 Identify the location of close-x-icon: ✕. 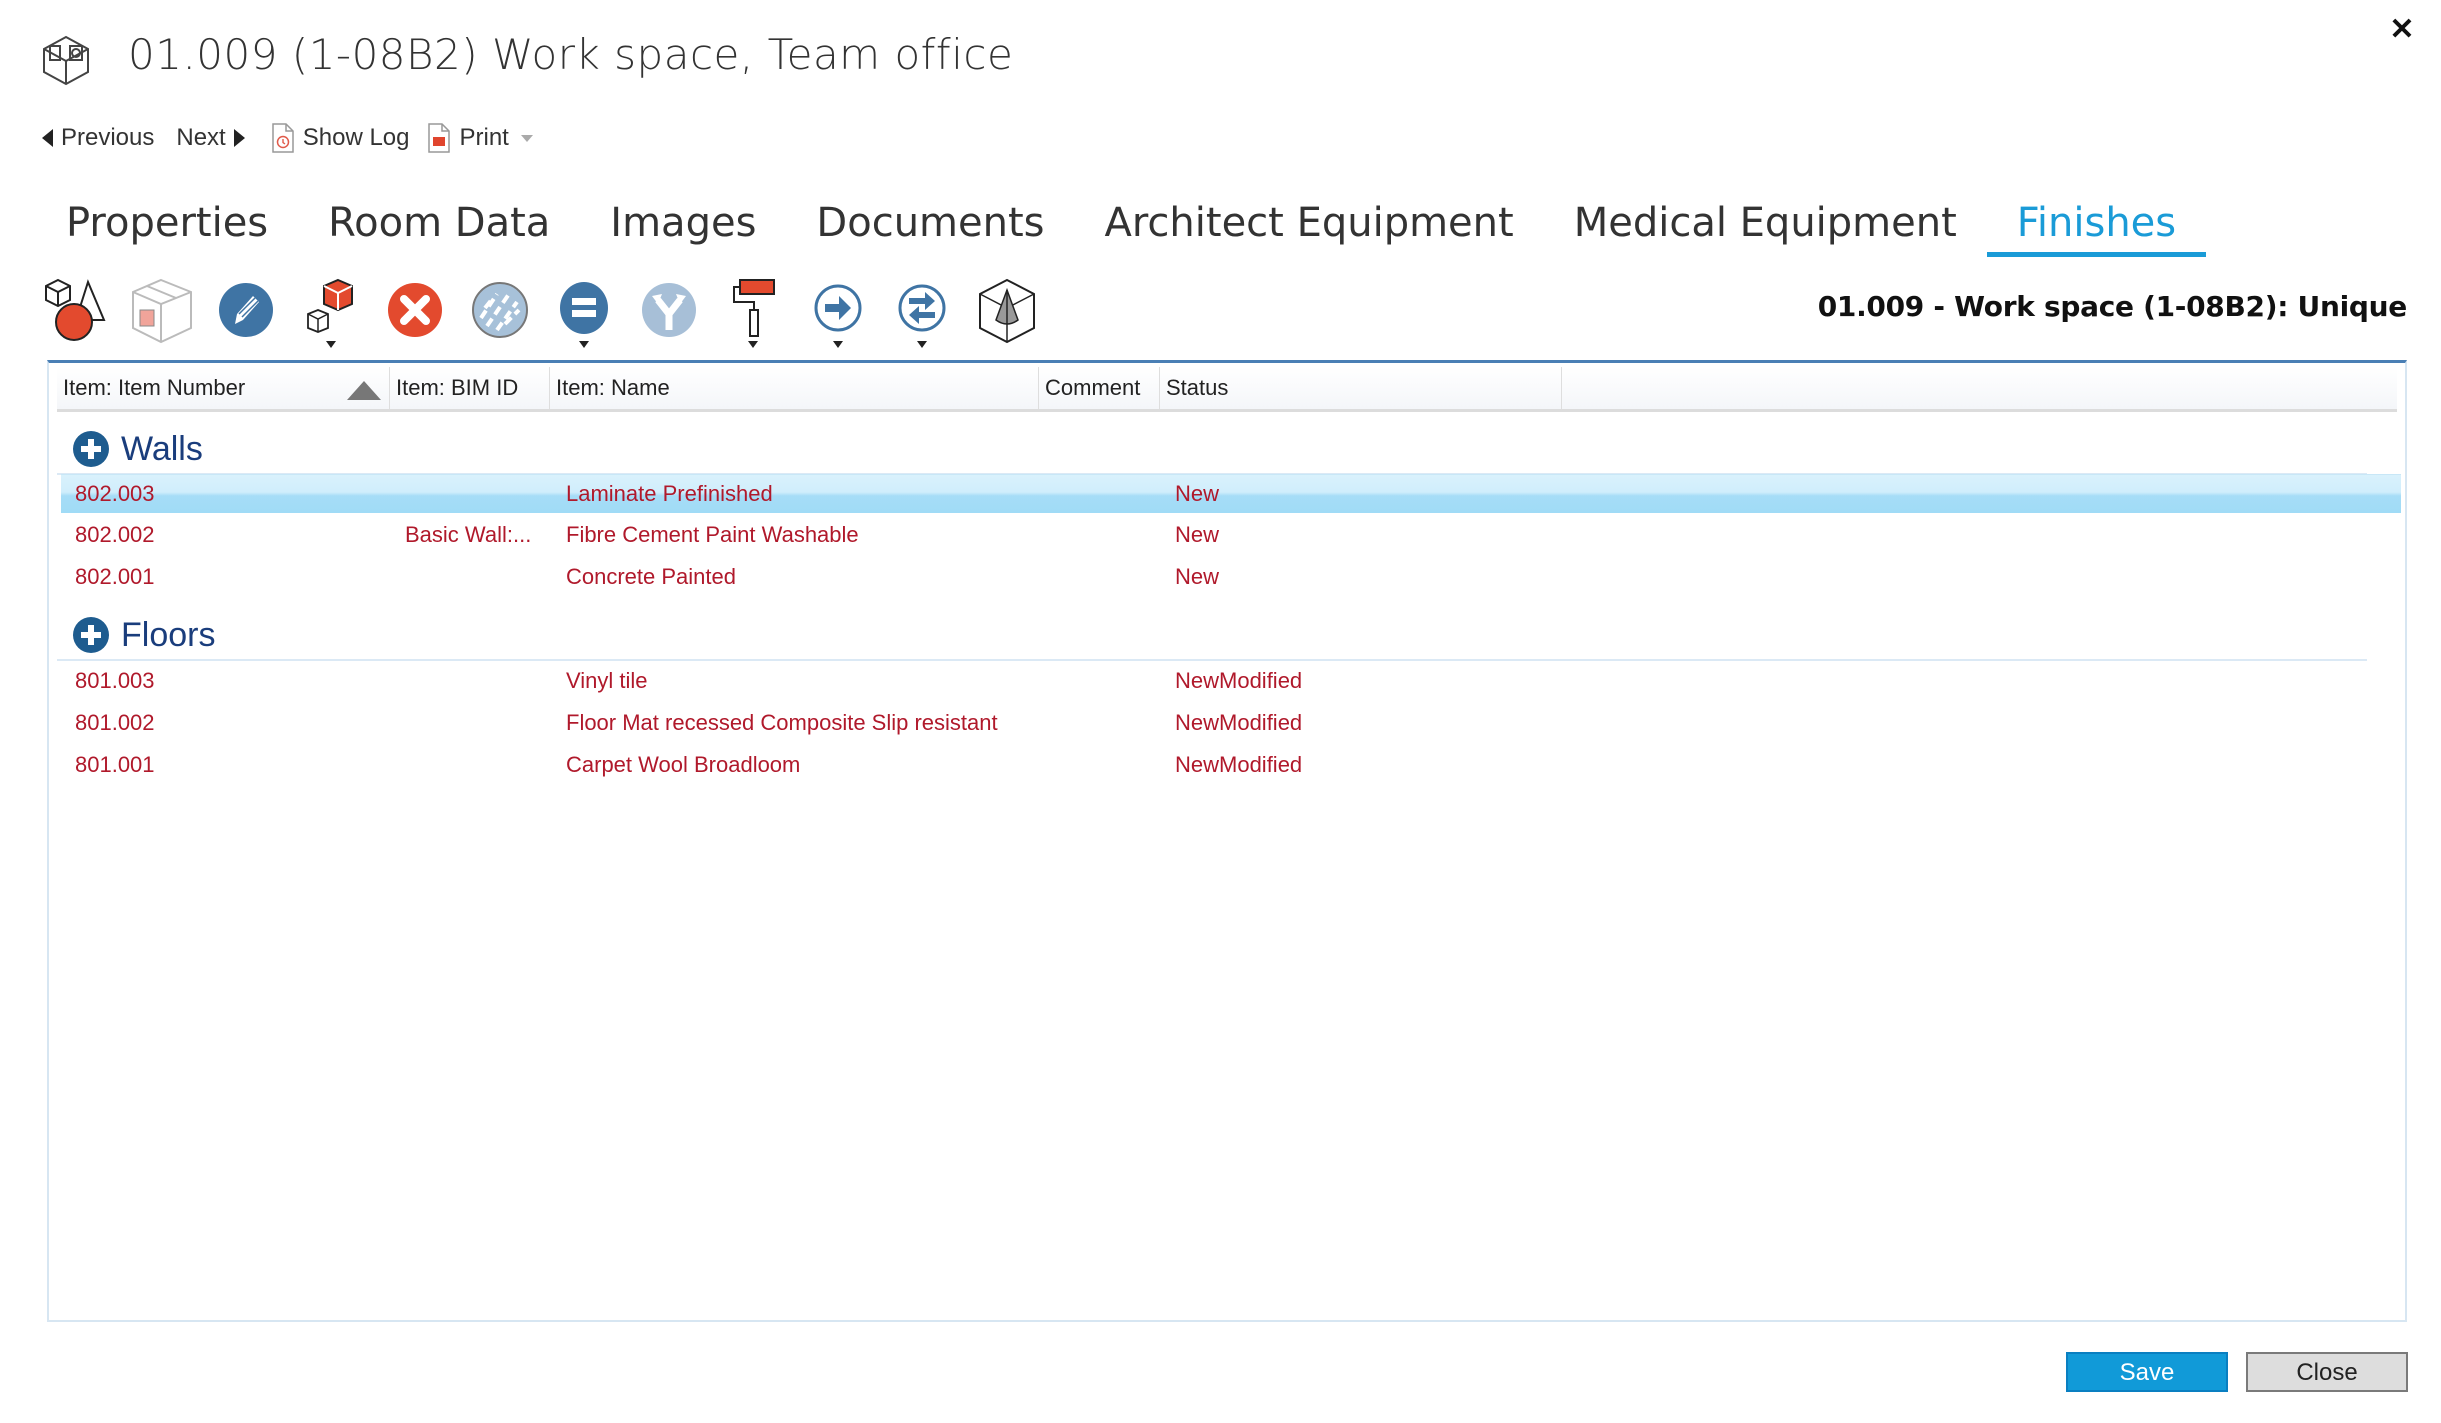
(2402, 30).